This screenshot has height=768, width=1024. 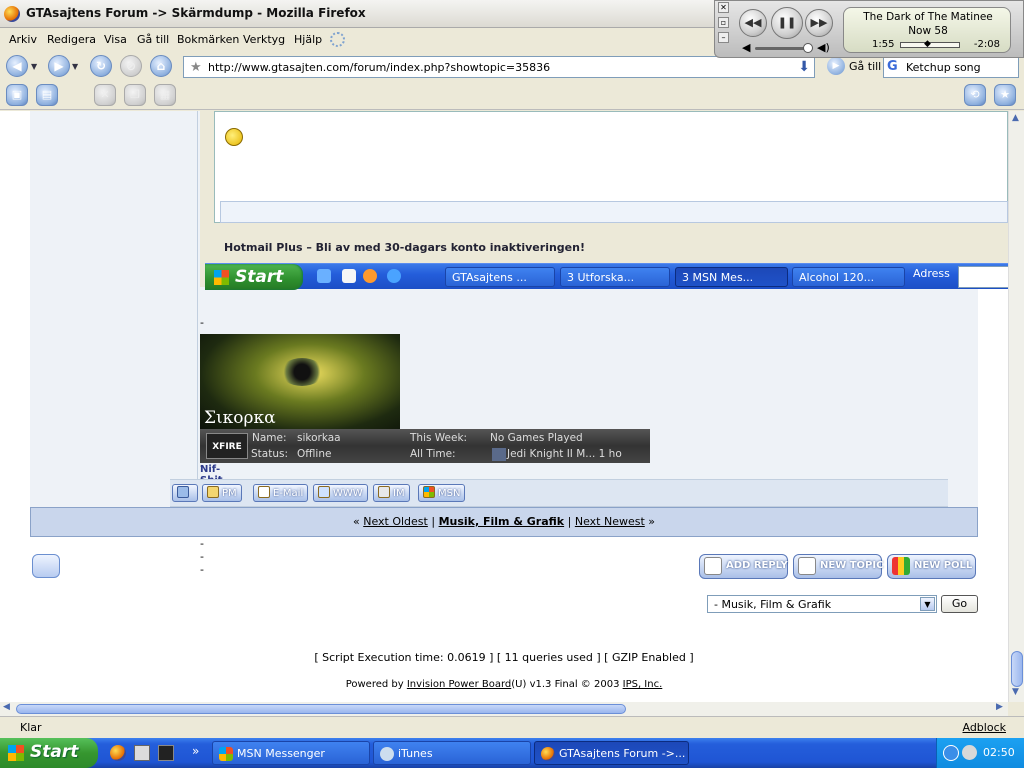 I want to click on restore-icon: ▫, so click(x=723, y=22).